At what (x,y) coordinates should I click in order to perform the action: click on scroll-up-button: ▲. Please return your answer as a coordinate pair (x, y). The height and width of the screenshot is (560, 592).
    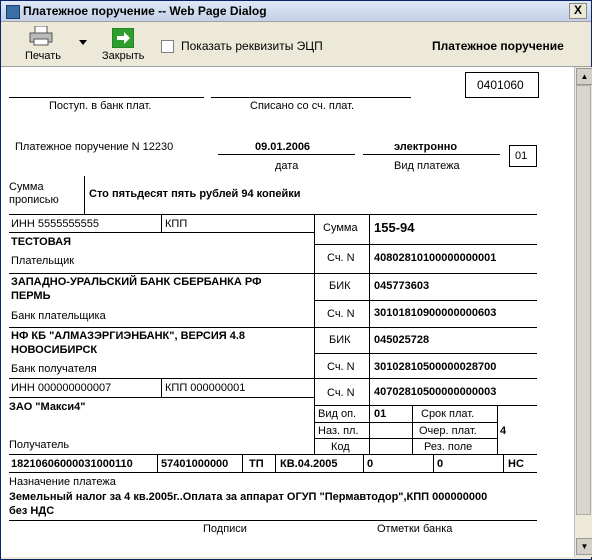
    Looking at the image, I should click on (584, 76).